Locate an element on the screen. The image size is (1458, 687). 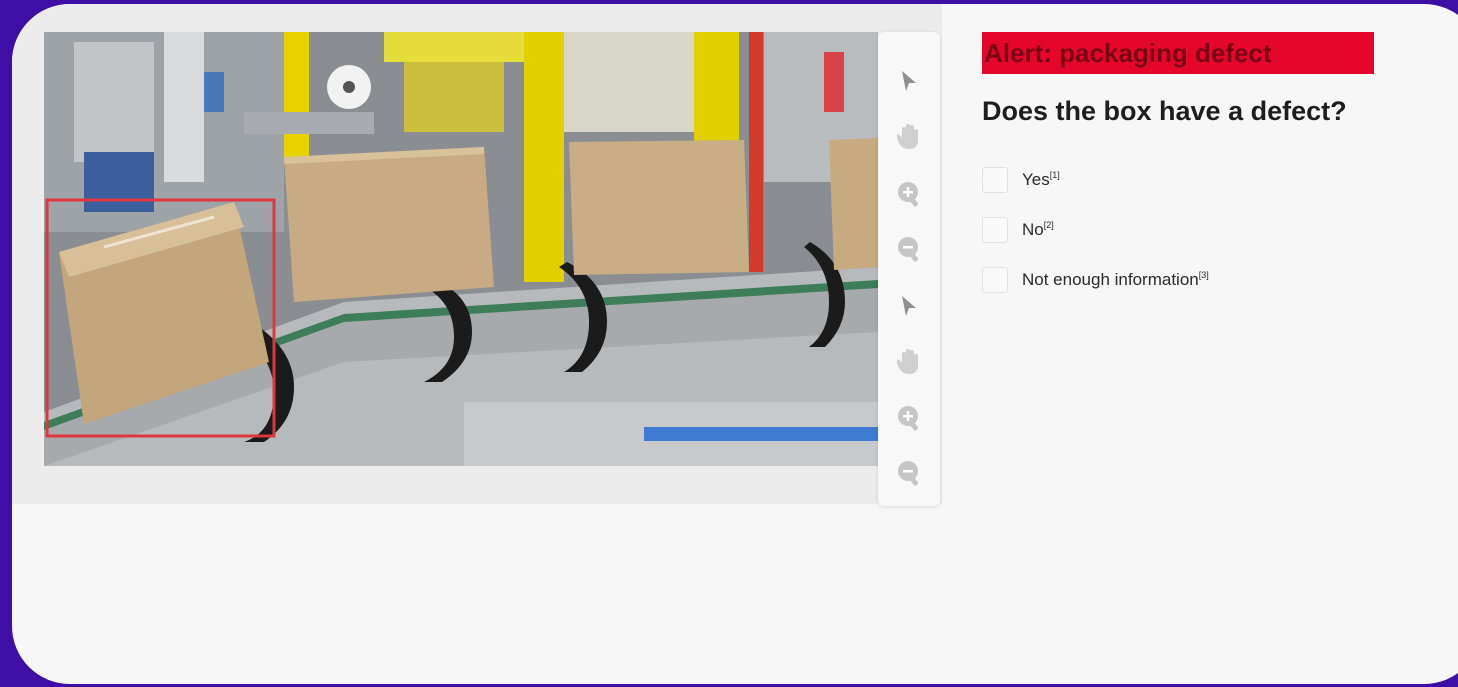
annotation-toolbar is located at coordinates (909, 269).